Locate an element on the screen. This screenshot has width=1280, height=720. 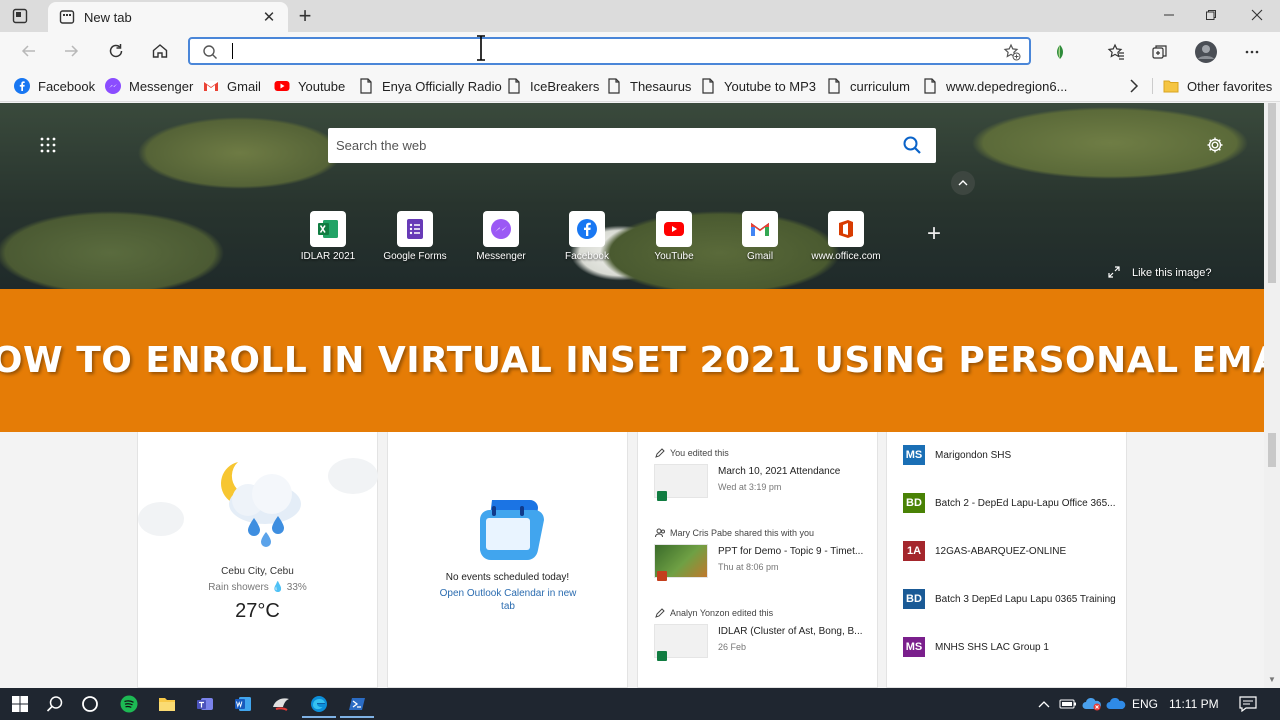
address-input is located at coordinates (610, 51).